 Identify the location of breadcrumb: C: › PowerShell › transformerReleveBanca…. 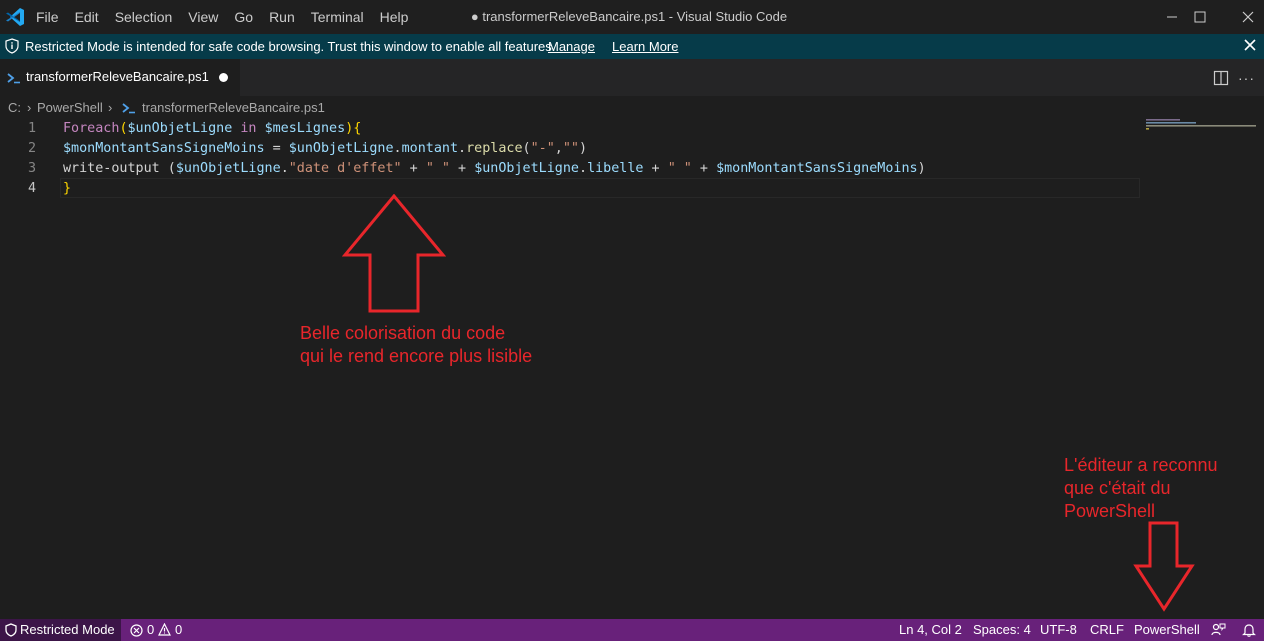
(632, 107).